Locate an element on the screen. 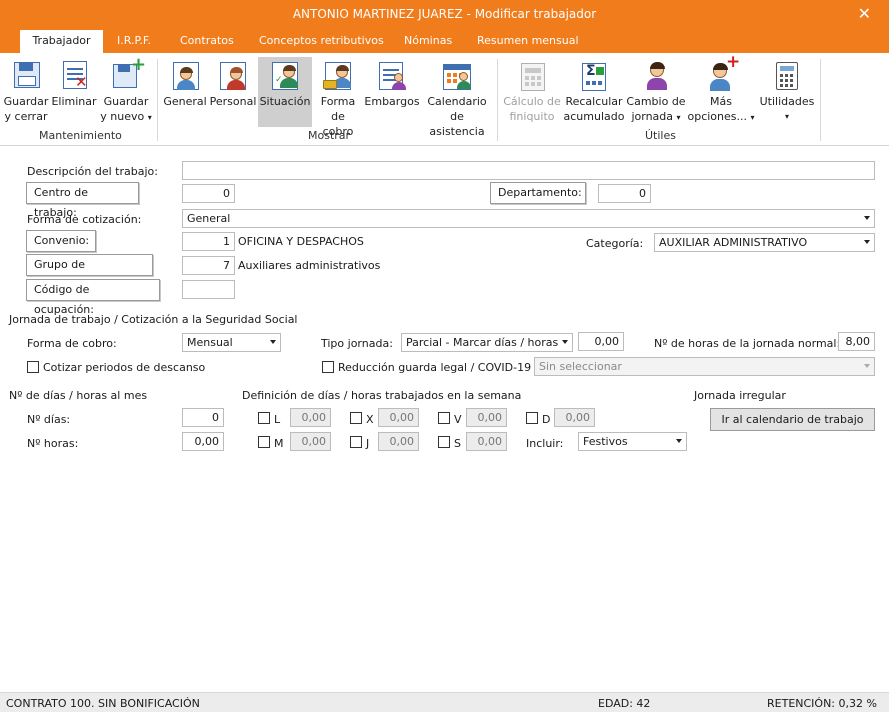 The image size is (889, 712). status-edad: EDAD: 42 is located at coordinates (624, 703).